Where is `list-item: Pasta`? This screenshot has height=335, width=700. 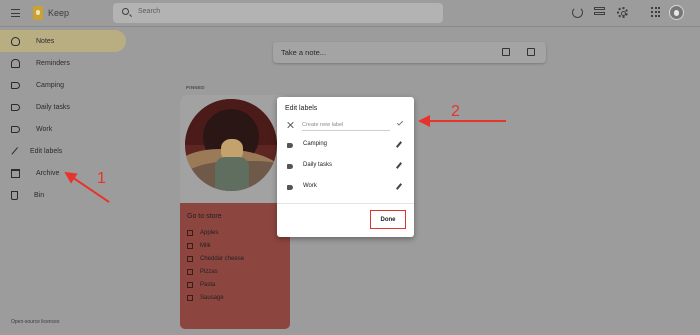 list-item: Pasta is located at coordinates (201, 285).